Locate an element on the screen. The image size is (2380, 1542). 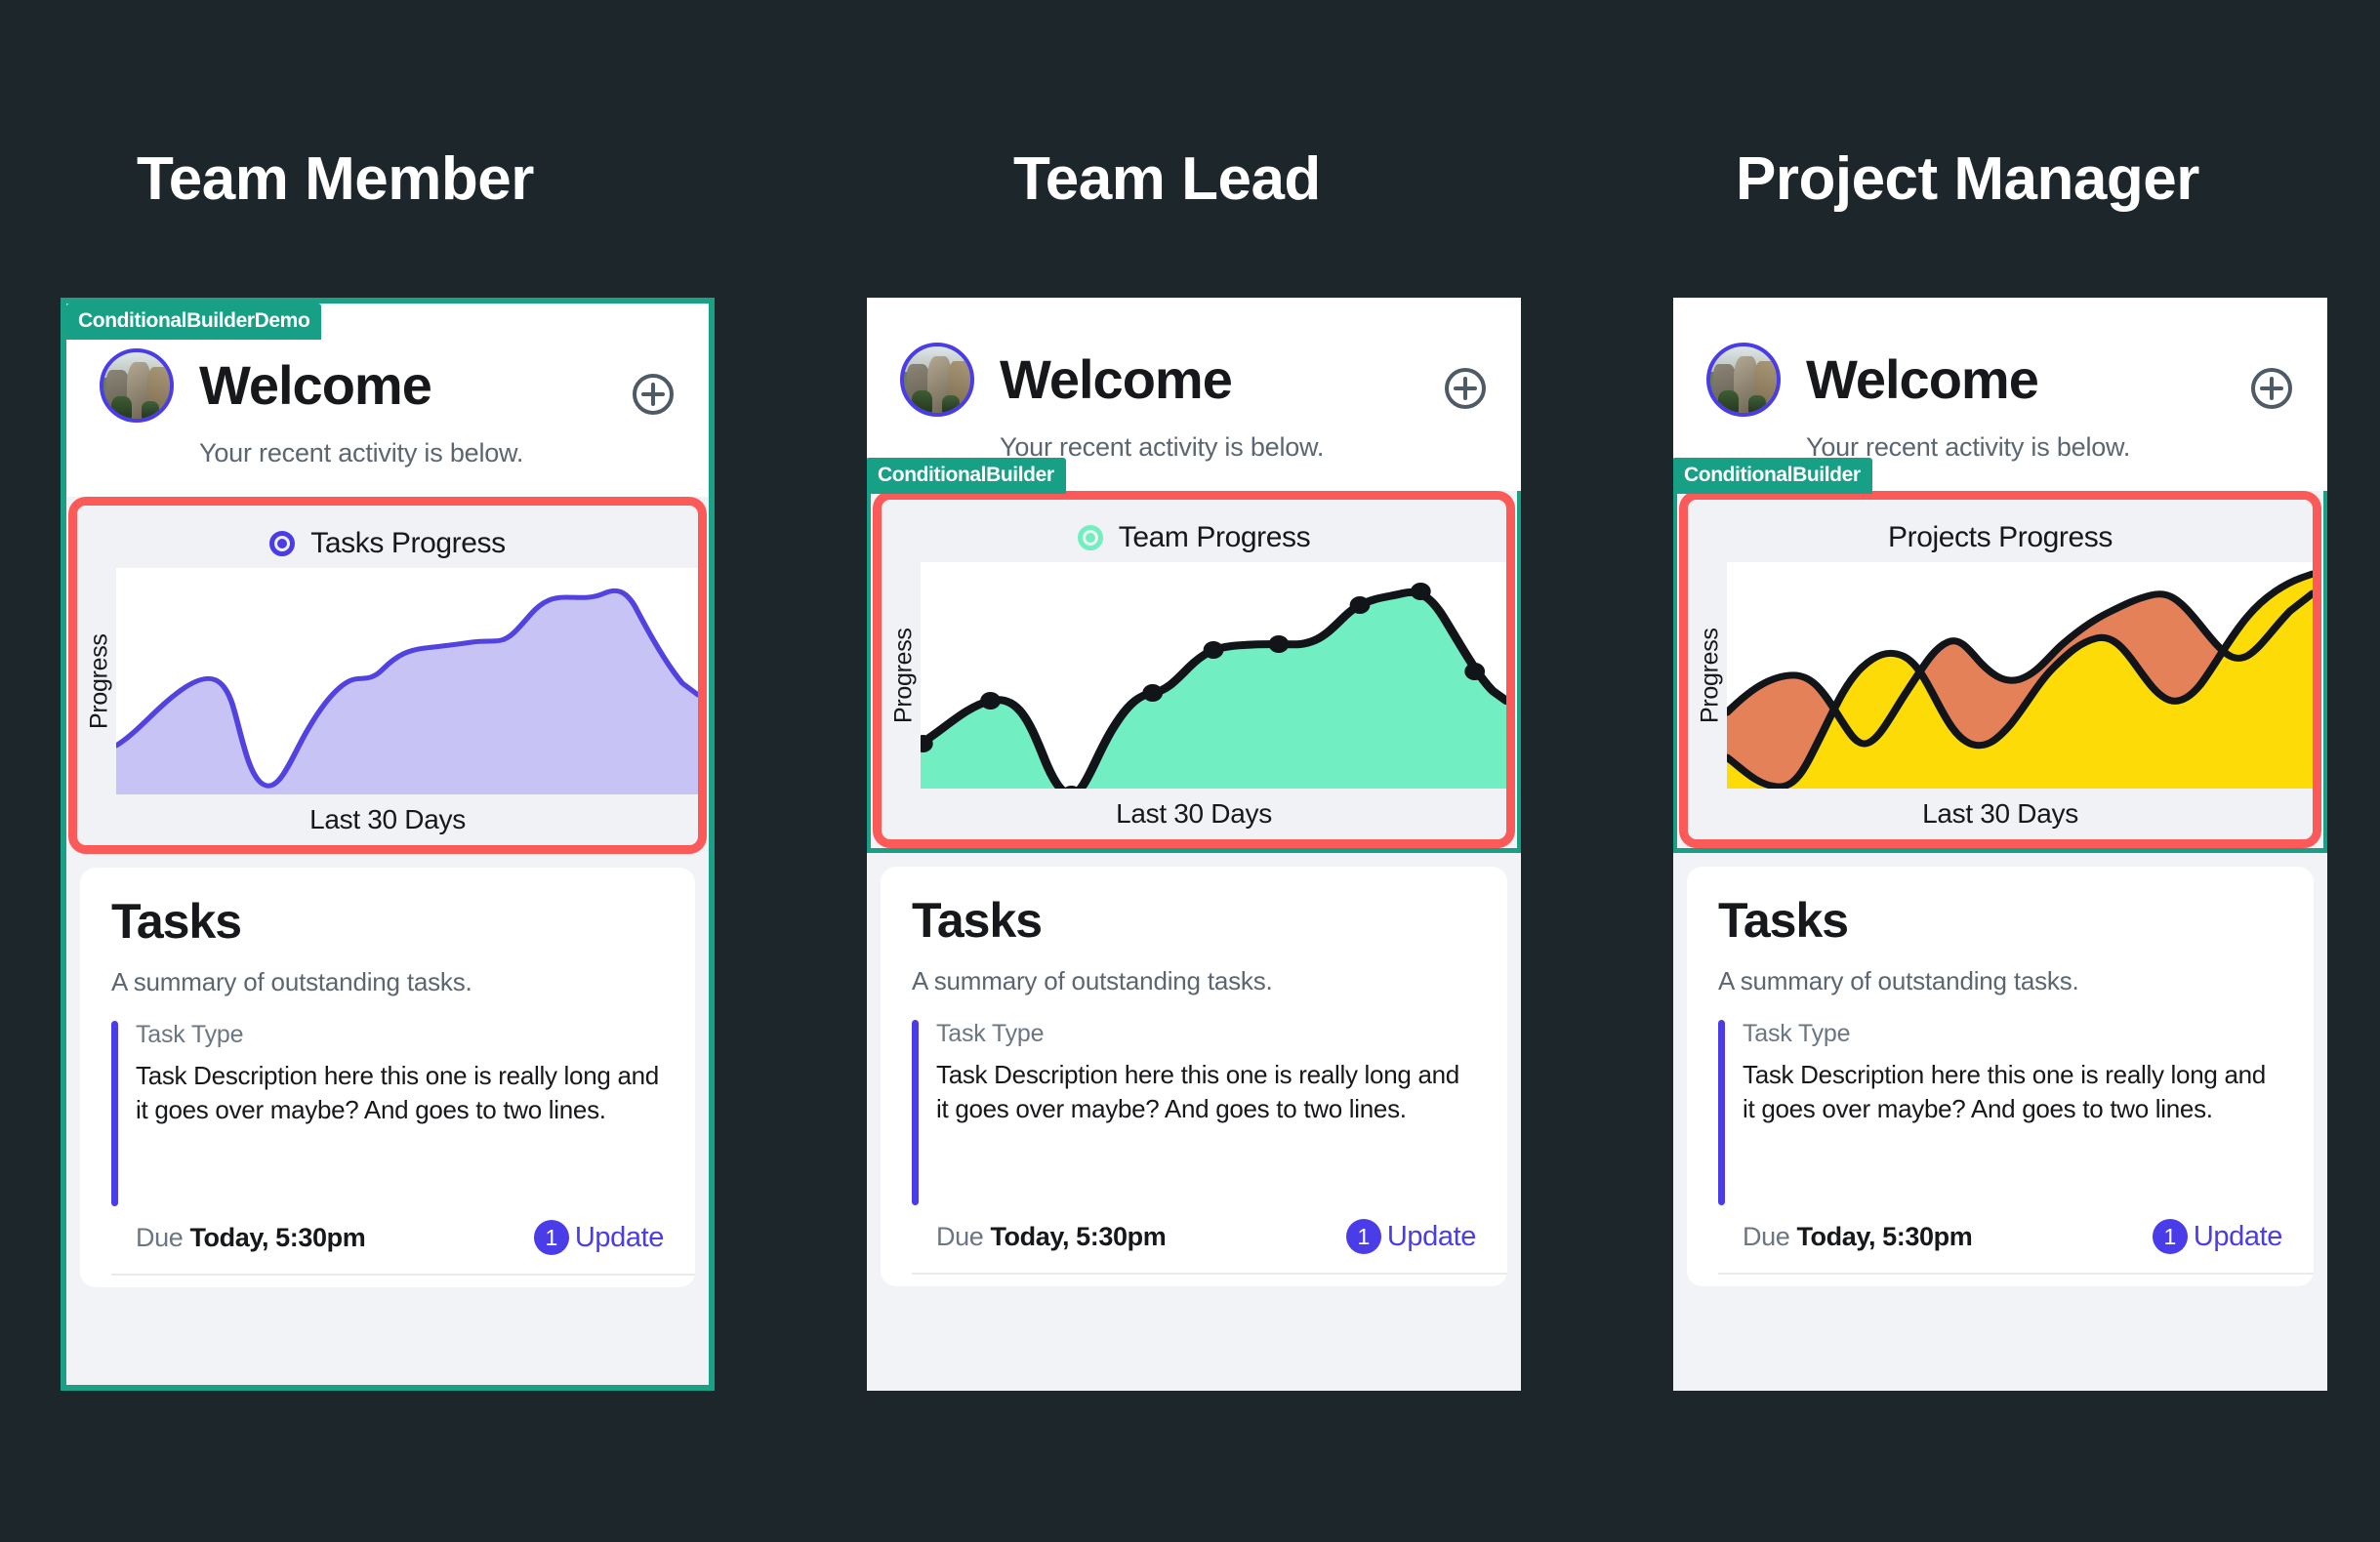
chart-highlight-outline: Tasks Progress Progress Last 30 Days is located at coordinates (387, 675).